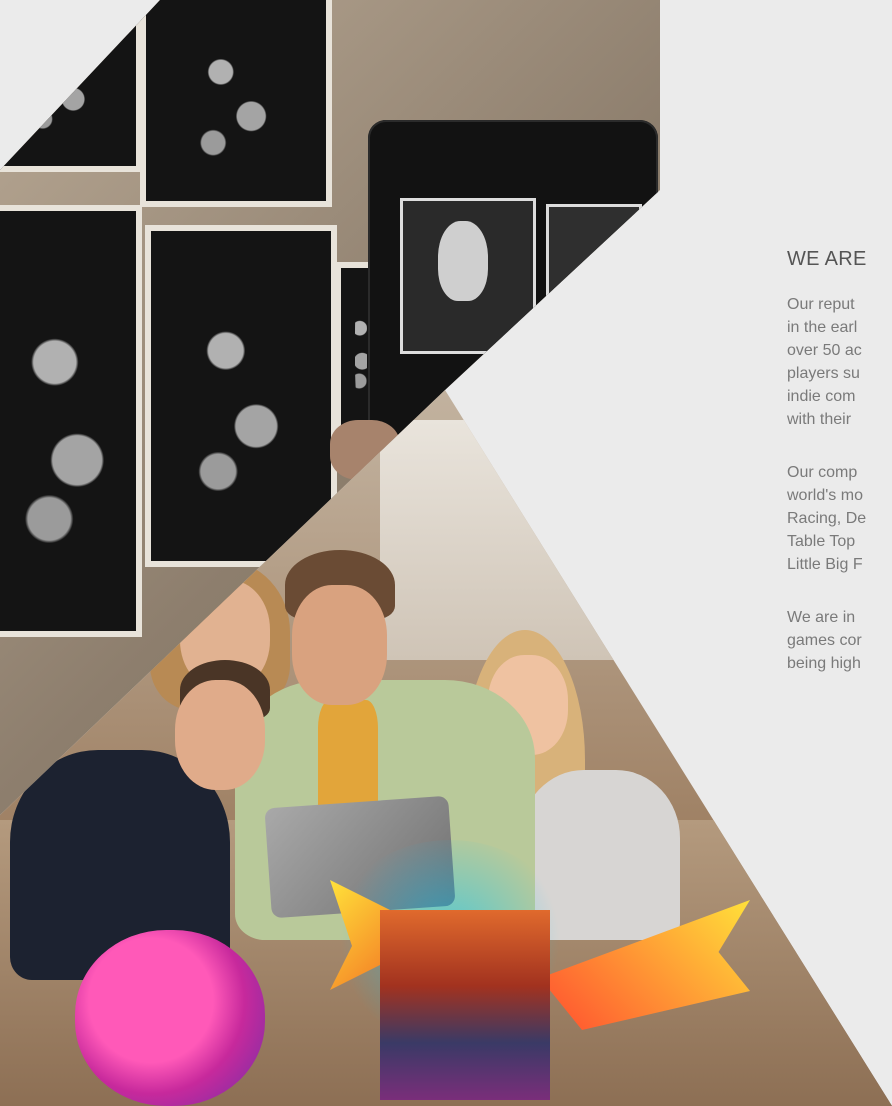 Image resolution: width=892 pixels, height=1106 pixels. I want to click on paragraph-line: over 50 ac, so click(824, 350).